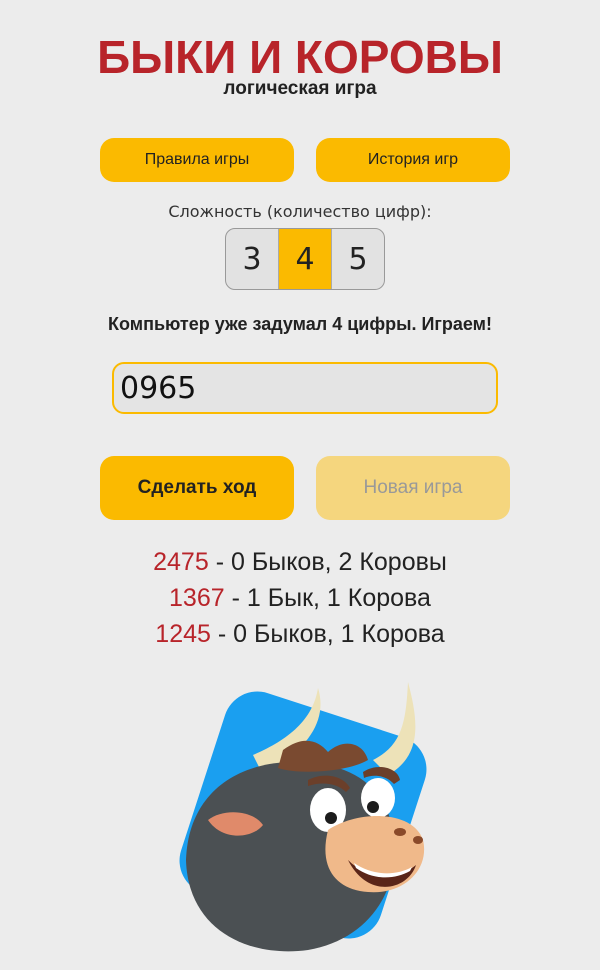 The height and width of the screenshot is (970, 600). Describe the element at coordinates (181, 562) in the screenshot. I see `history-guess-number: 2475` at that location.